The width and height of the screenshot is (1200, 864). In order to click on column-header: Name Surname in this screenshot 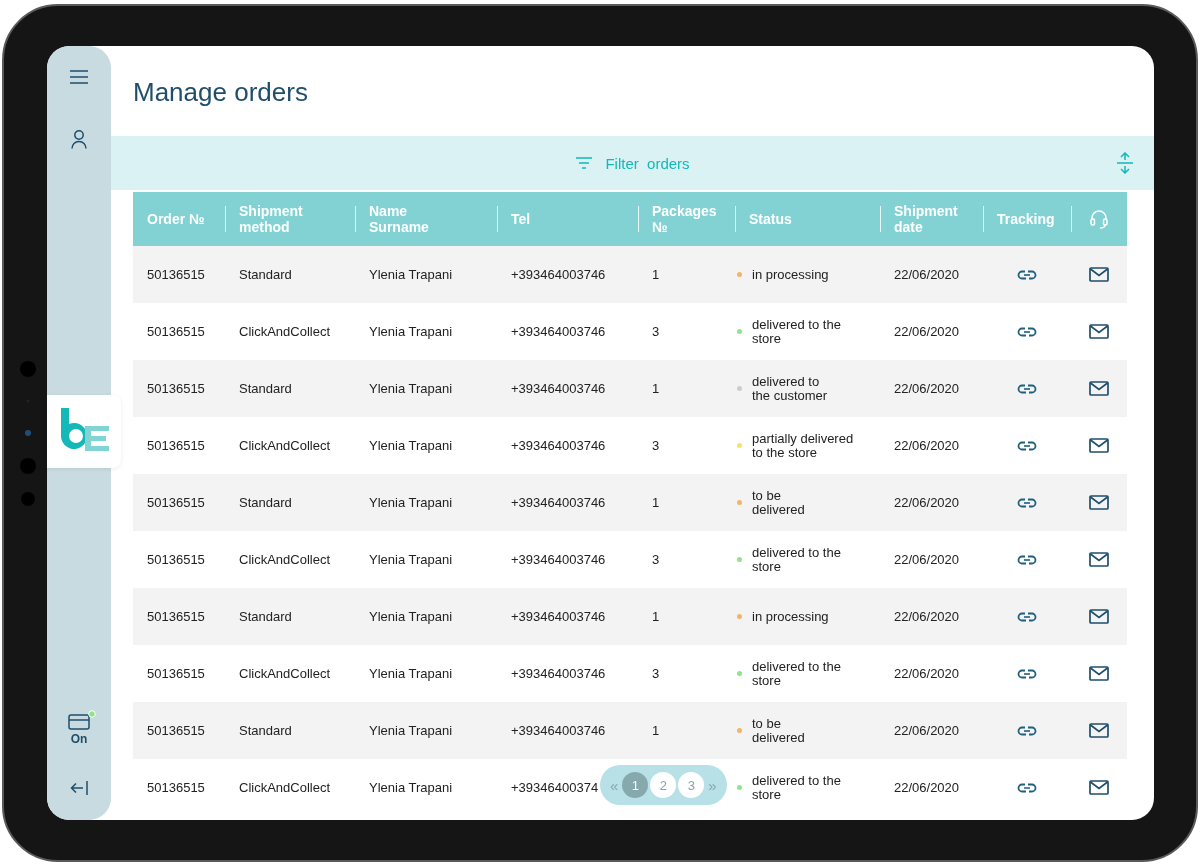, I will do `click(399, 219)`.